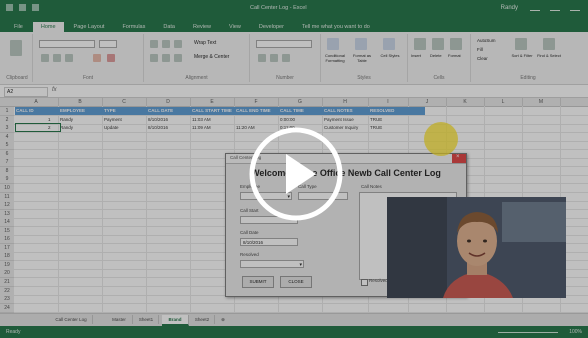  I want to click on column-header: H, so click(345, 102).